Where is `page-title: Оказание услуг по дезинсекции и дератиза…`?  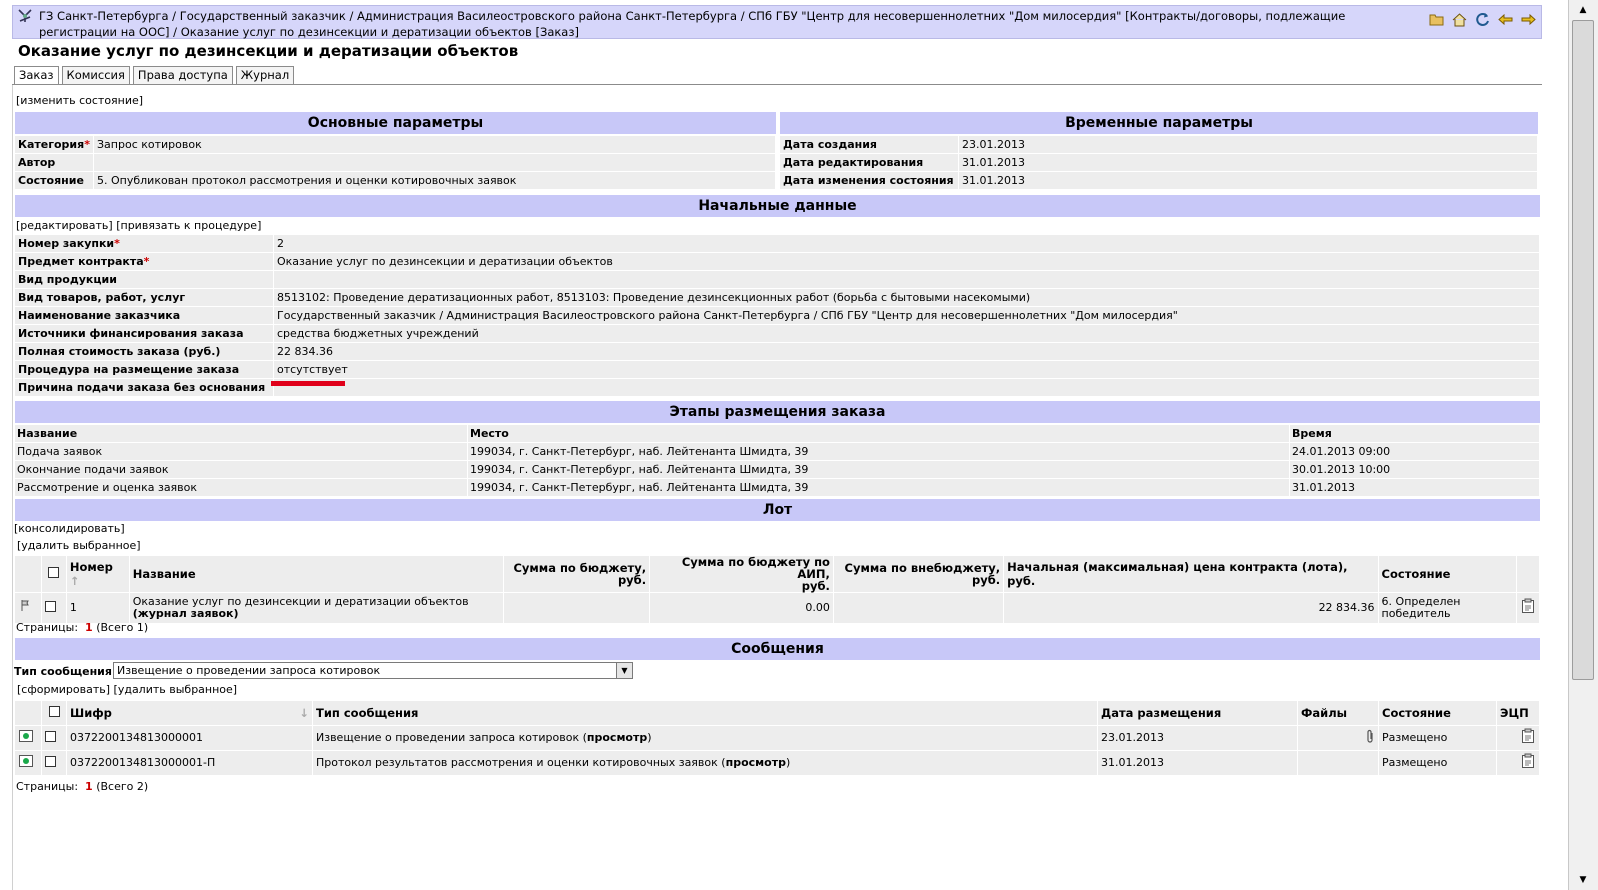 page-title: Оказание услуг по дезинсекции и дератиза… is located at coordinates (268, 51).